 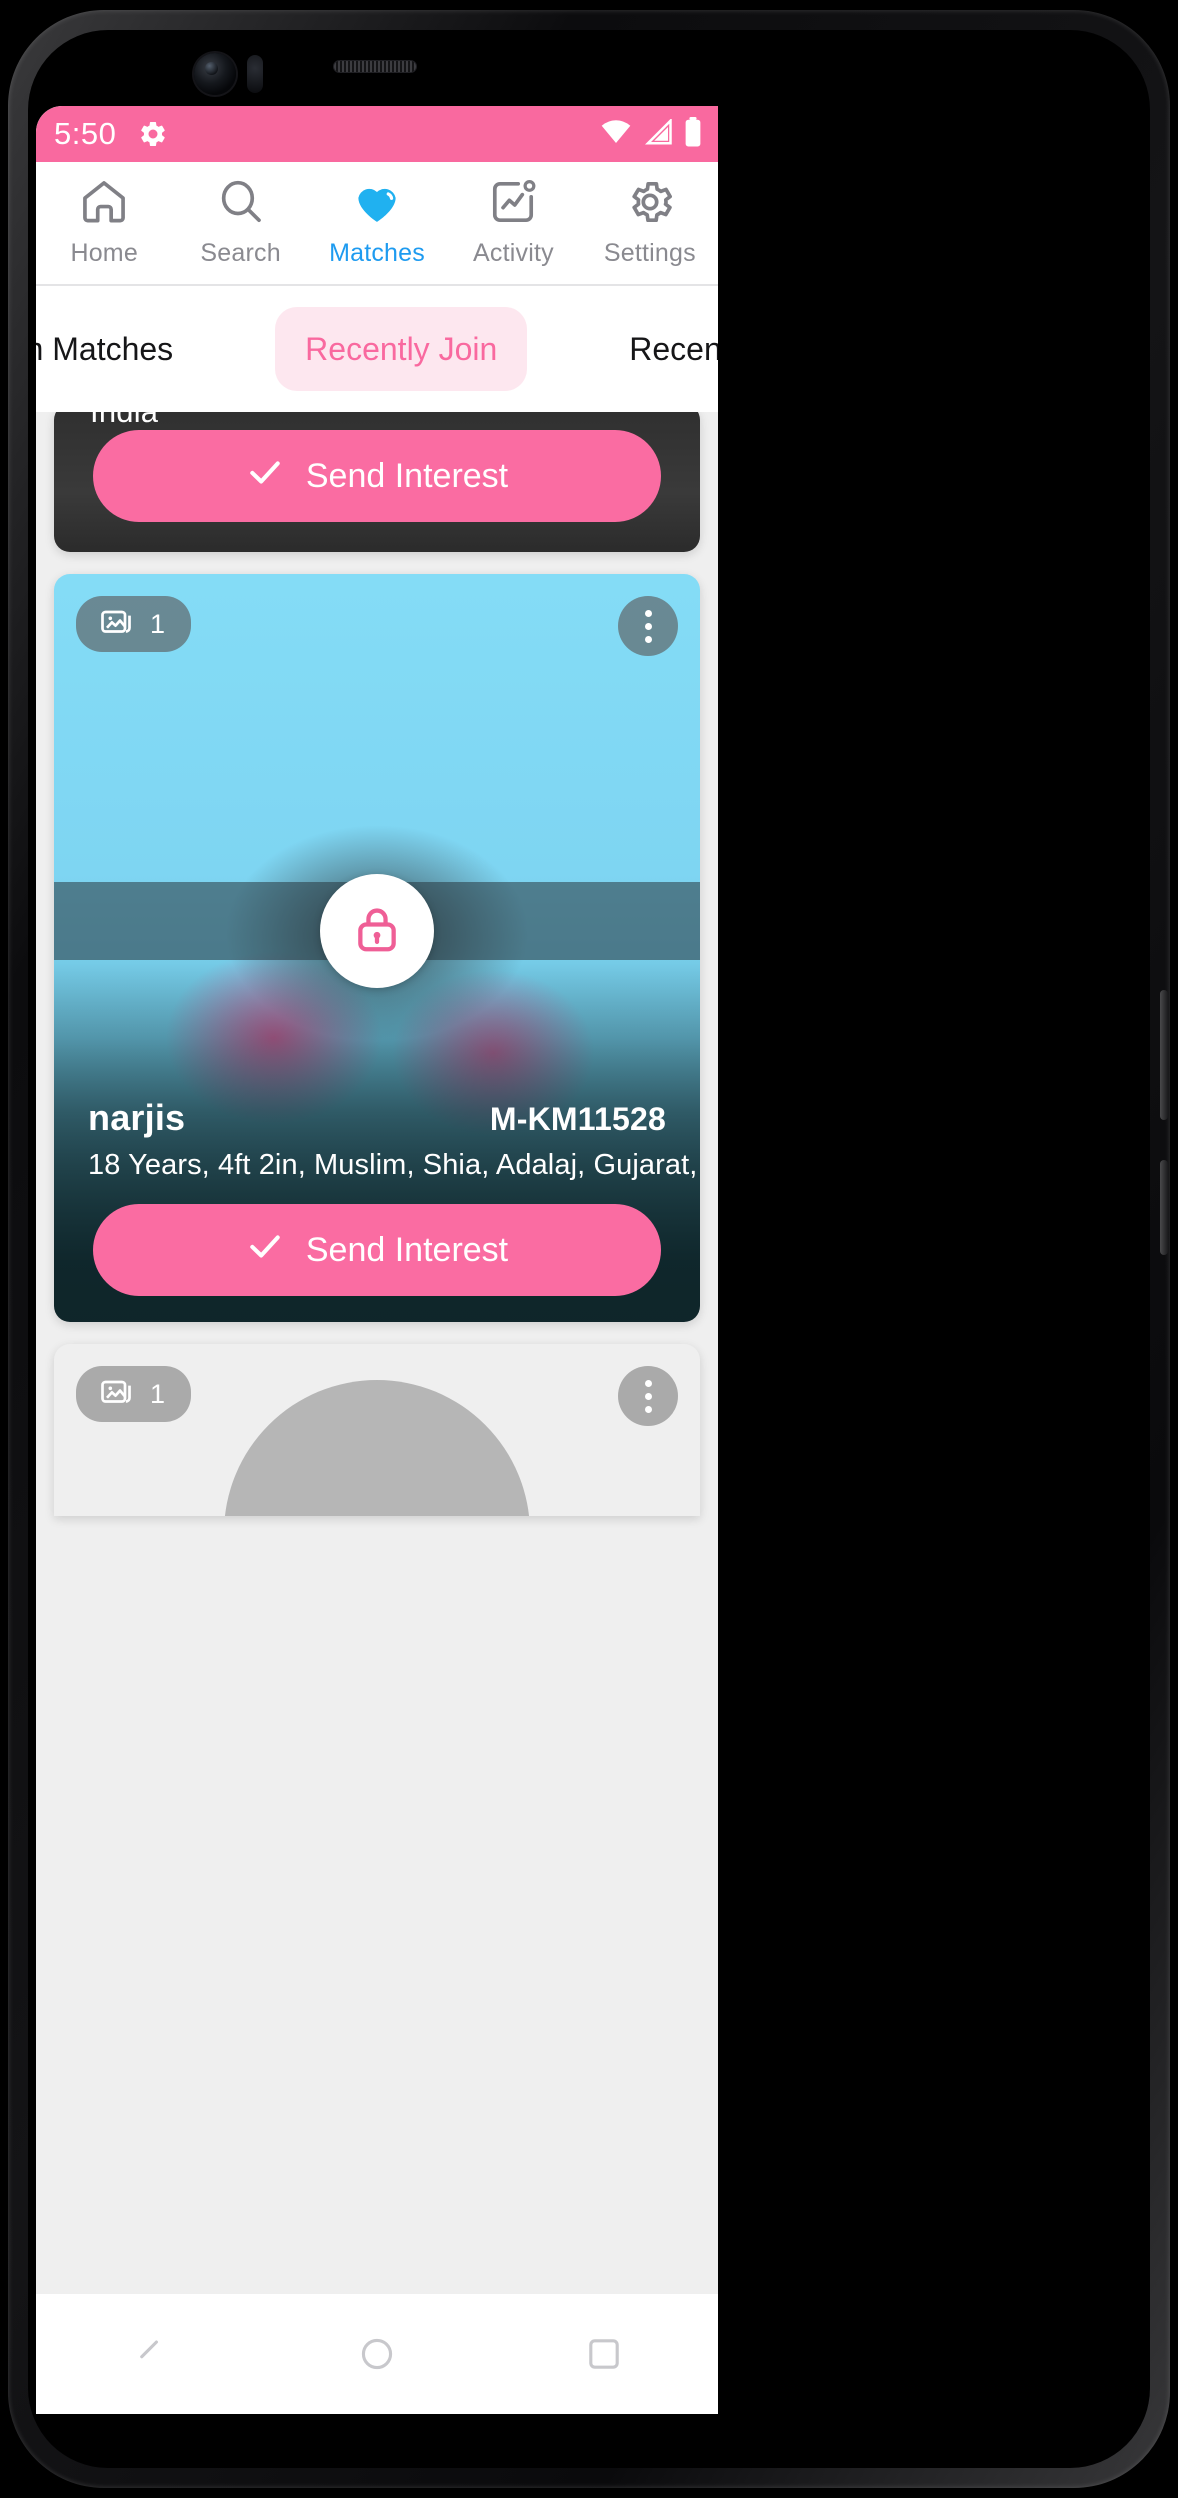 I want to click on lock-icon, so click(x=377, y=931).